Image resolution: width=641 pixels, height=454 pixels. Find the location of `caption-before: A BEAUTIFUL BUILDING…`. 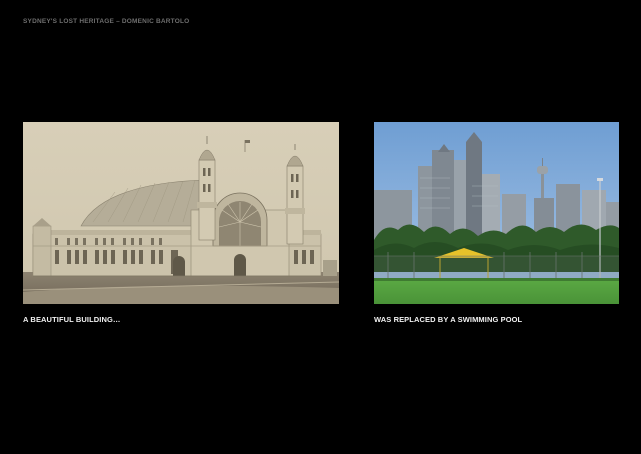

caption-before: A BEAUTIFUL BUILDING… is located at coordinates (72, 319).